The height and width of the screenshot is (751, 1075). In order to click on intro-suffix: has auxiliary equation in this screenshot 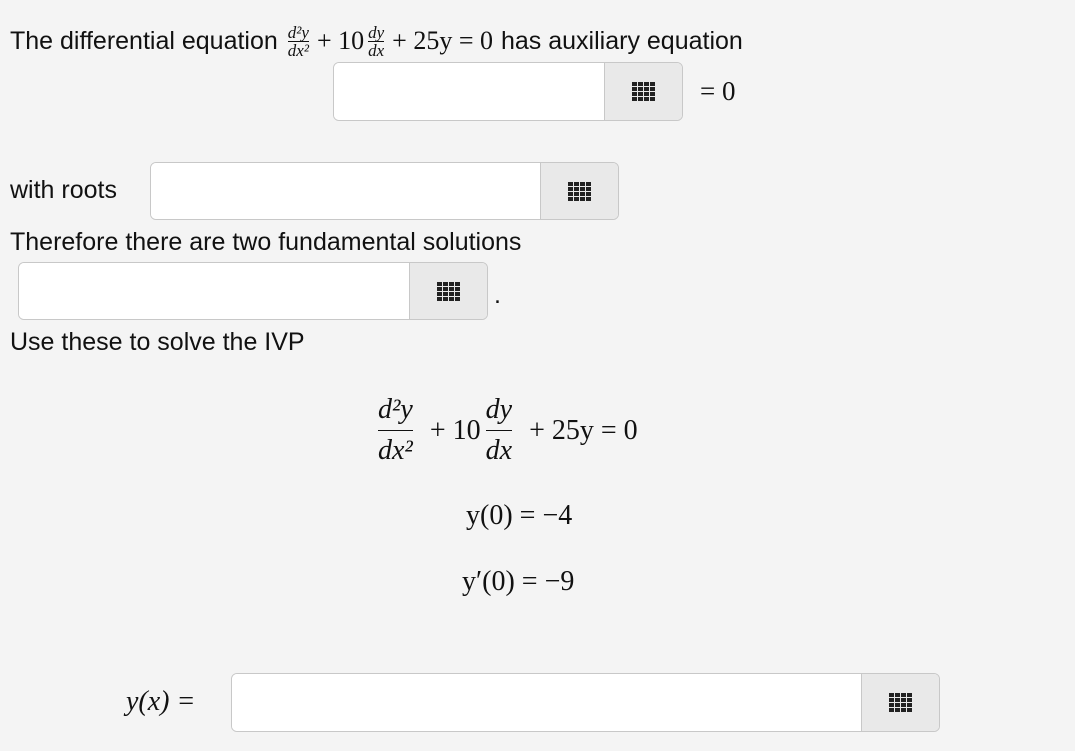, I will do `click(622, 41)`.